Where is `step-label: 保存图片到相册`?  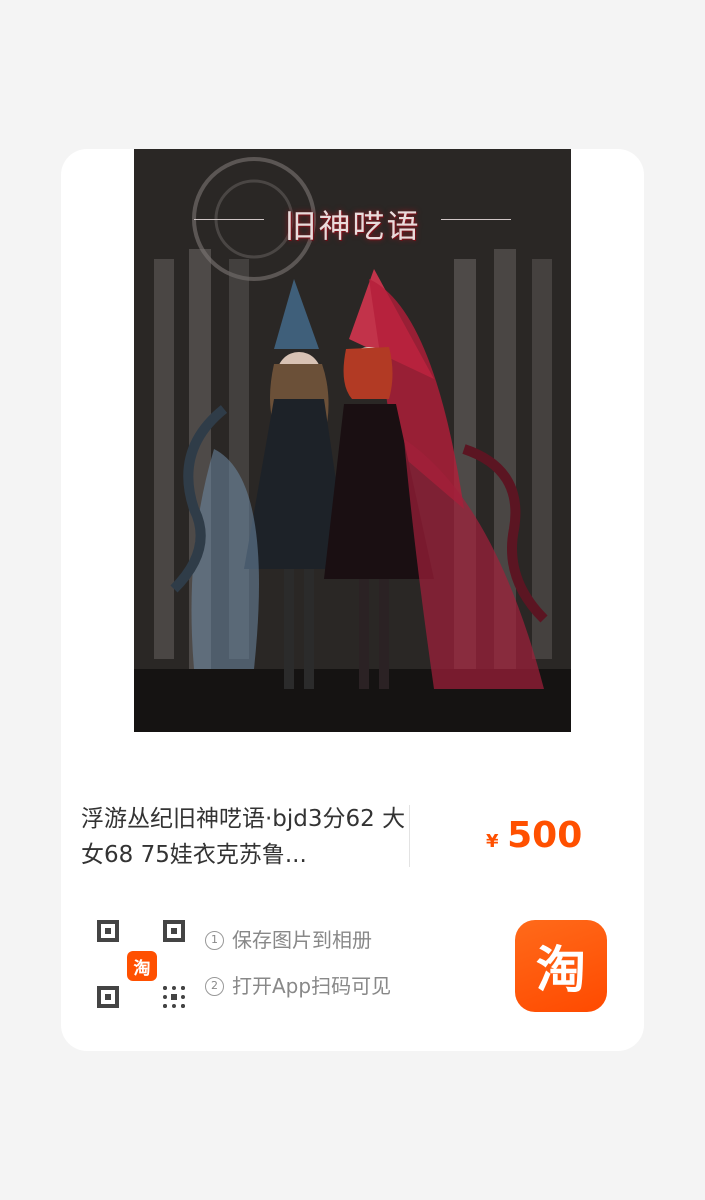
step-label: 保存图片到相册 is located at coordinates (302, 940).